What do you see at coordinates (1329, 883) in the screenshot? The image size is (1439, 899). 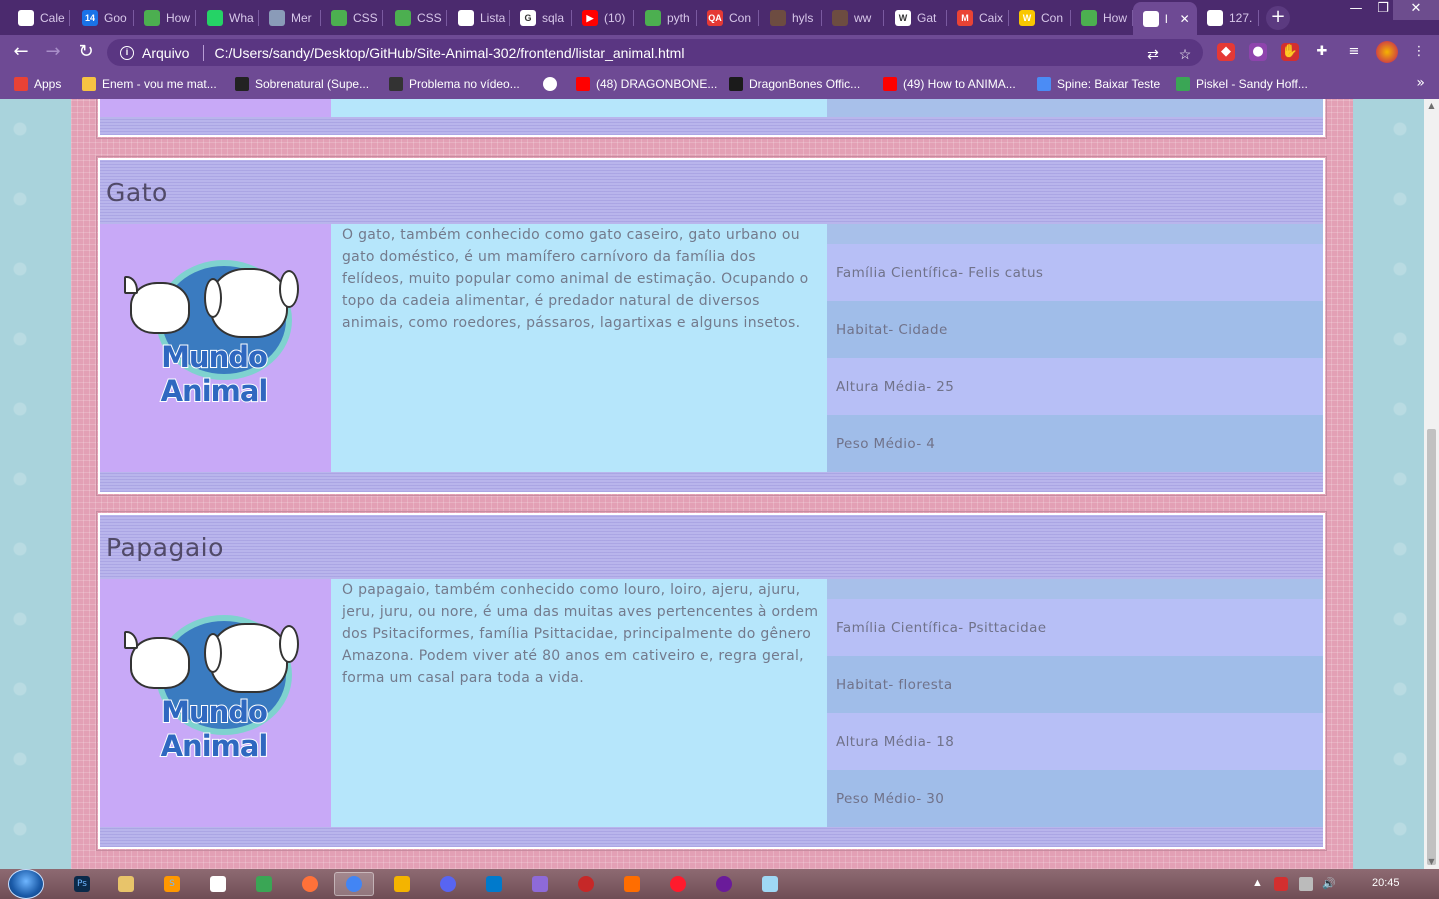 I see `volume-icon: 🔊` at bounding box center [1329, 883].